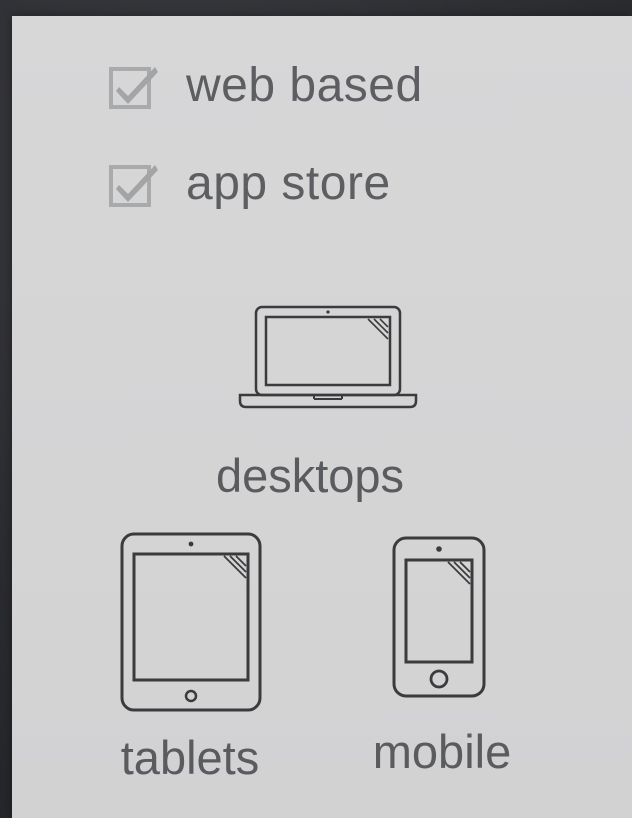  Describe the element at coordinates (310, 475) in the screenshot. I see `desktops-label: desktops` at that location.